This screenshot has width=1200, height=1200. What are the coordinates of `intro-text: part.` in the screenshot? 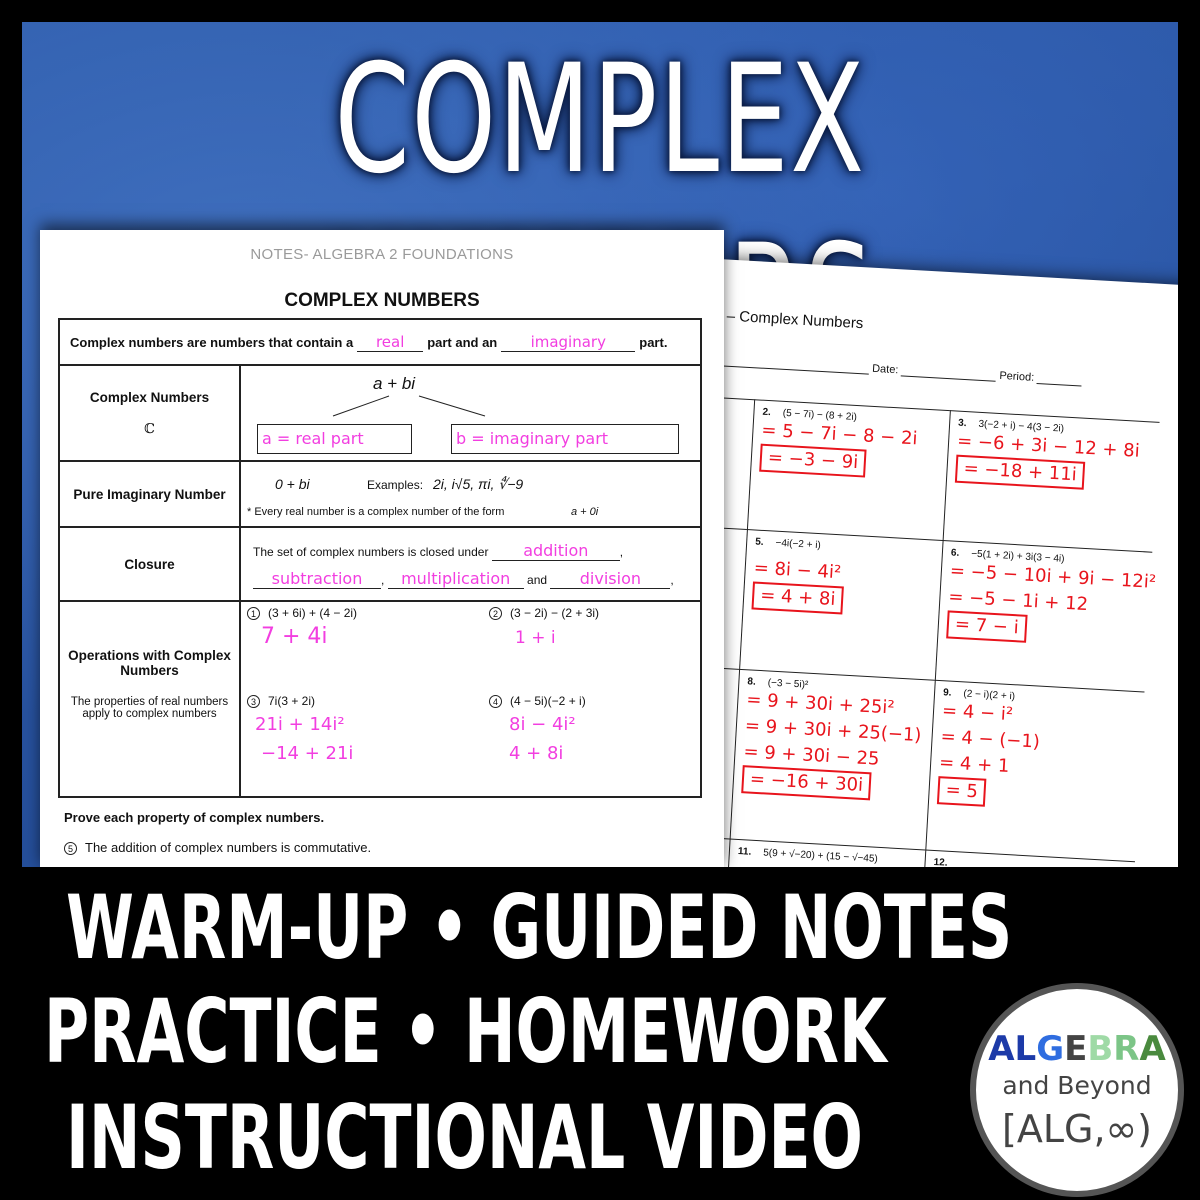 It's located at (653, 342).